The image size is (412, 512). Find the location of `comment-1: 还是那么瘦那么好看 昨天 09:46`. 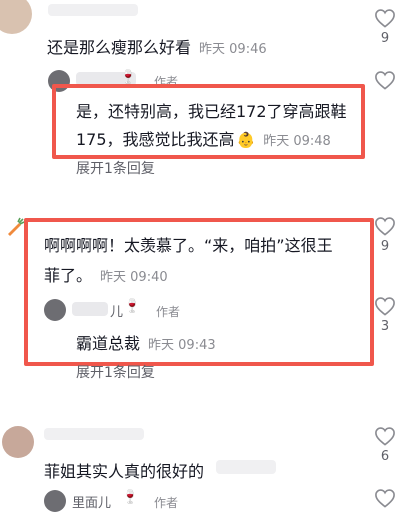

comment-1: 还是那么瘦那么好看 昨天 09:46 is located at coordinates (157, 46).